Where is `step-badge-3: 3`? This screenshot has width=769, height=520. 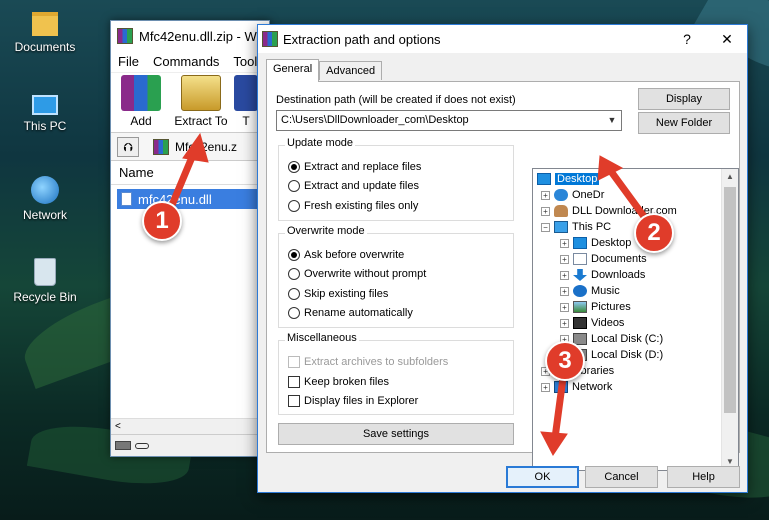 step-badge-3: 3 is located at coordinates (565, 361).